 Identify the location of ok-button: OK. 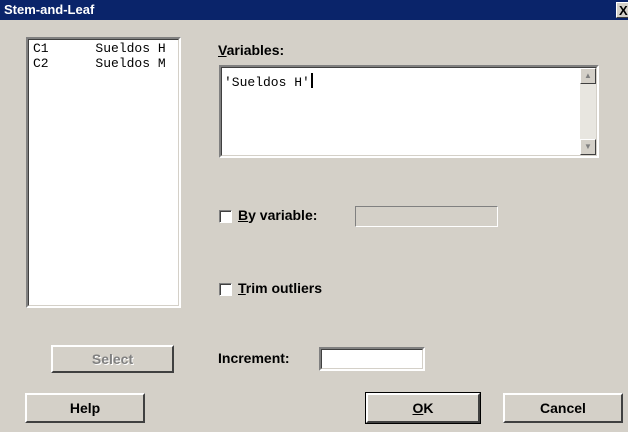
(423, 408).